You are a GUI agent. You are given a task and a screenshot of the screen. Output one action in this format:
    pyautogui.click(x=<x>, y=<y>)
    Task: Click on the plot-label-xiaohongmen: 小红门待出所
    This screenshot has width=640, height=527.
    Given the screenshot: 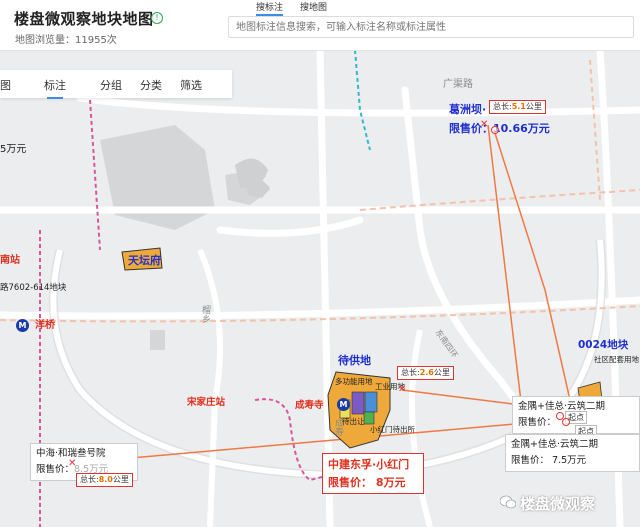 What is the action you would take?
    pyautogui.click(x=392, y=429)
    